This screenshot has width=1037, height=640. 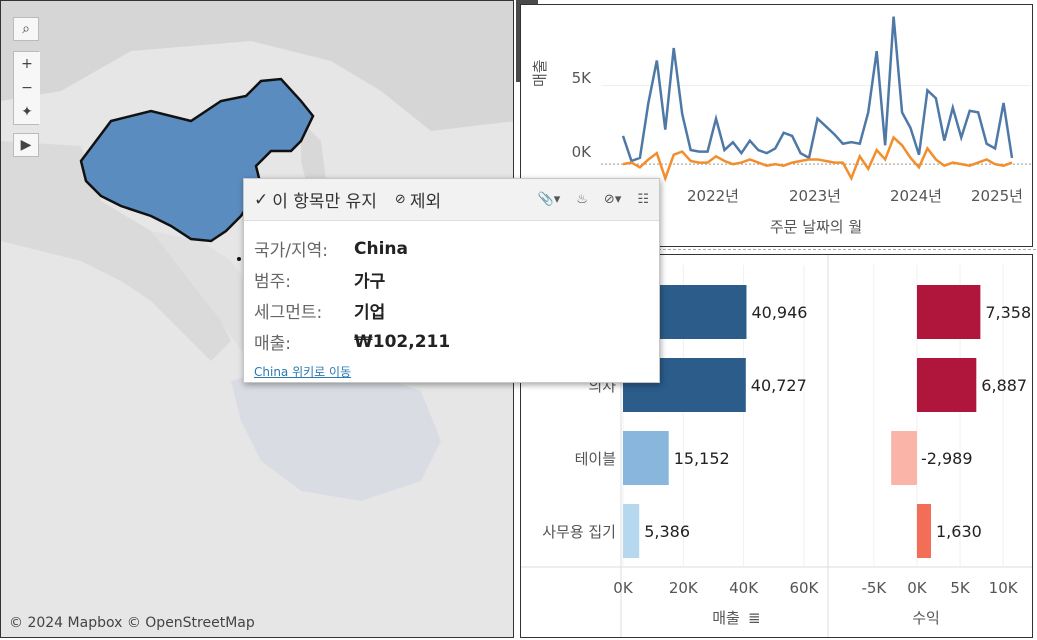 I want to click on x-tick-2025: 2025년, so click(x=997, y=196).